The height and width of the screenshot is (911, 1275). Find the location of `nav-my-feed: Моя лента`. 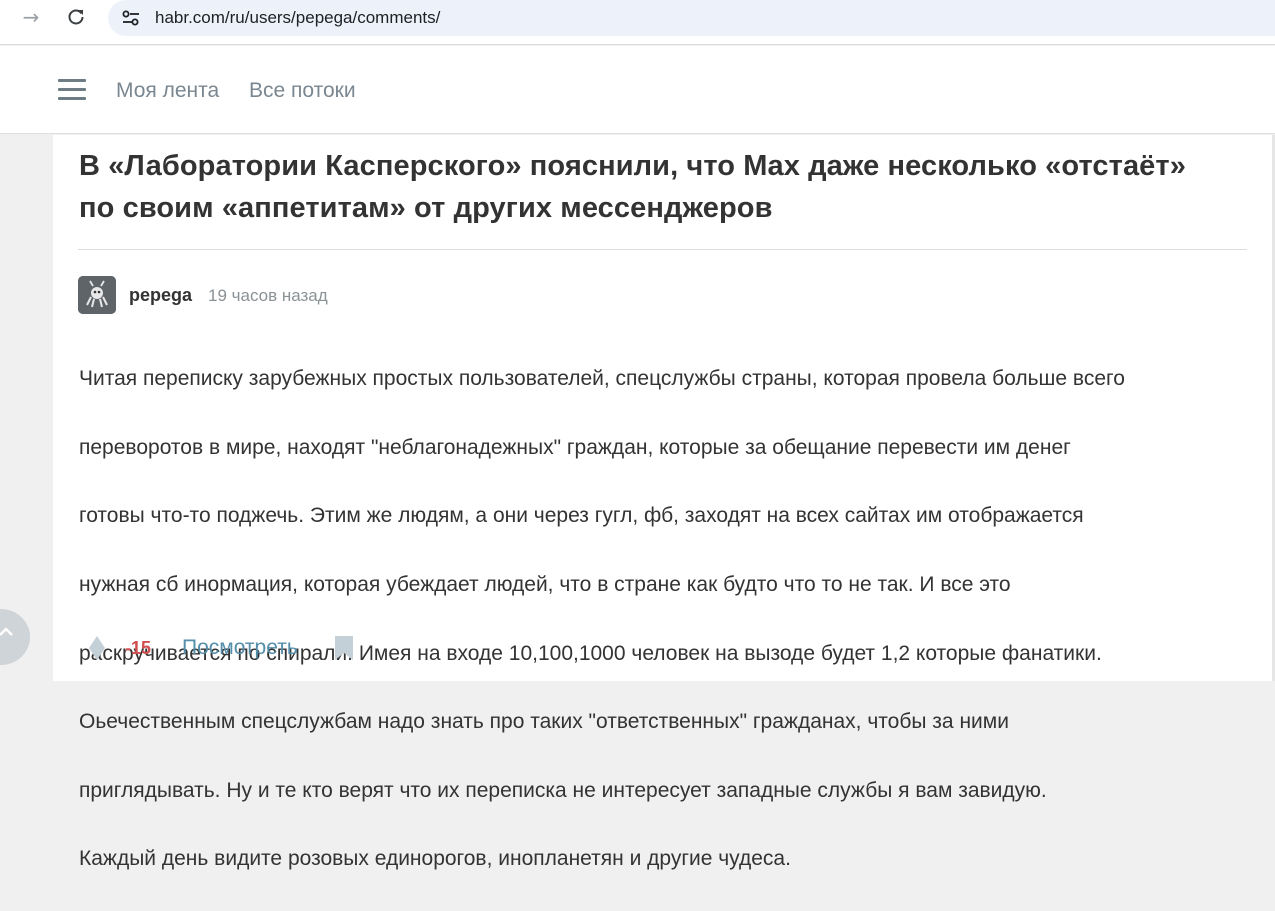

nav-my-feed: Моя лента is located at coordinates (167, 91).